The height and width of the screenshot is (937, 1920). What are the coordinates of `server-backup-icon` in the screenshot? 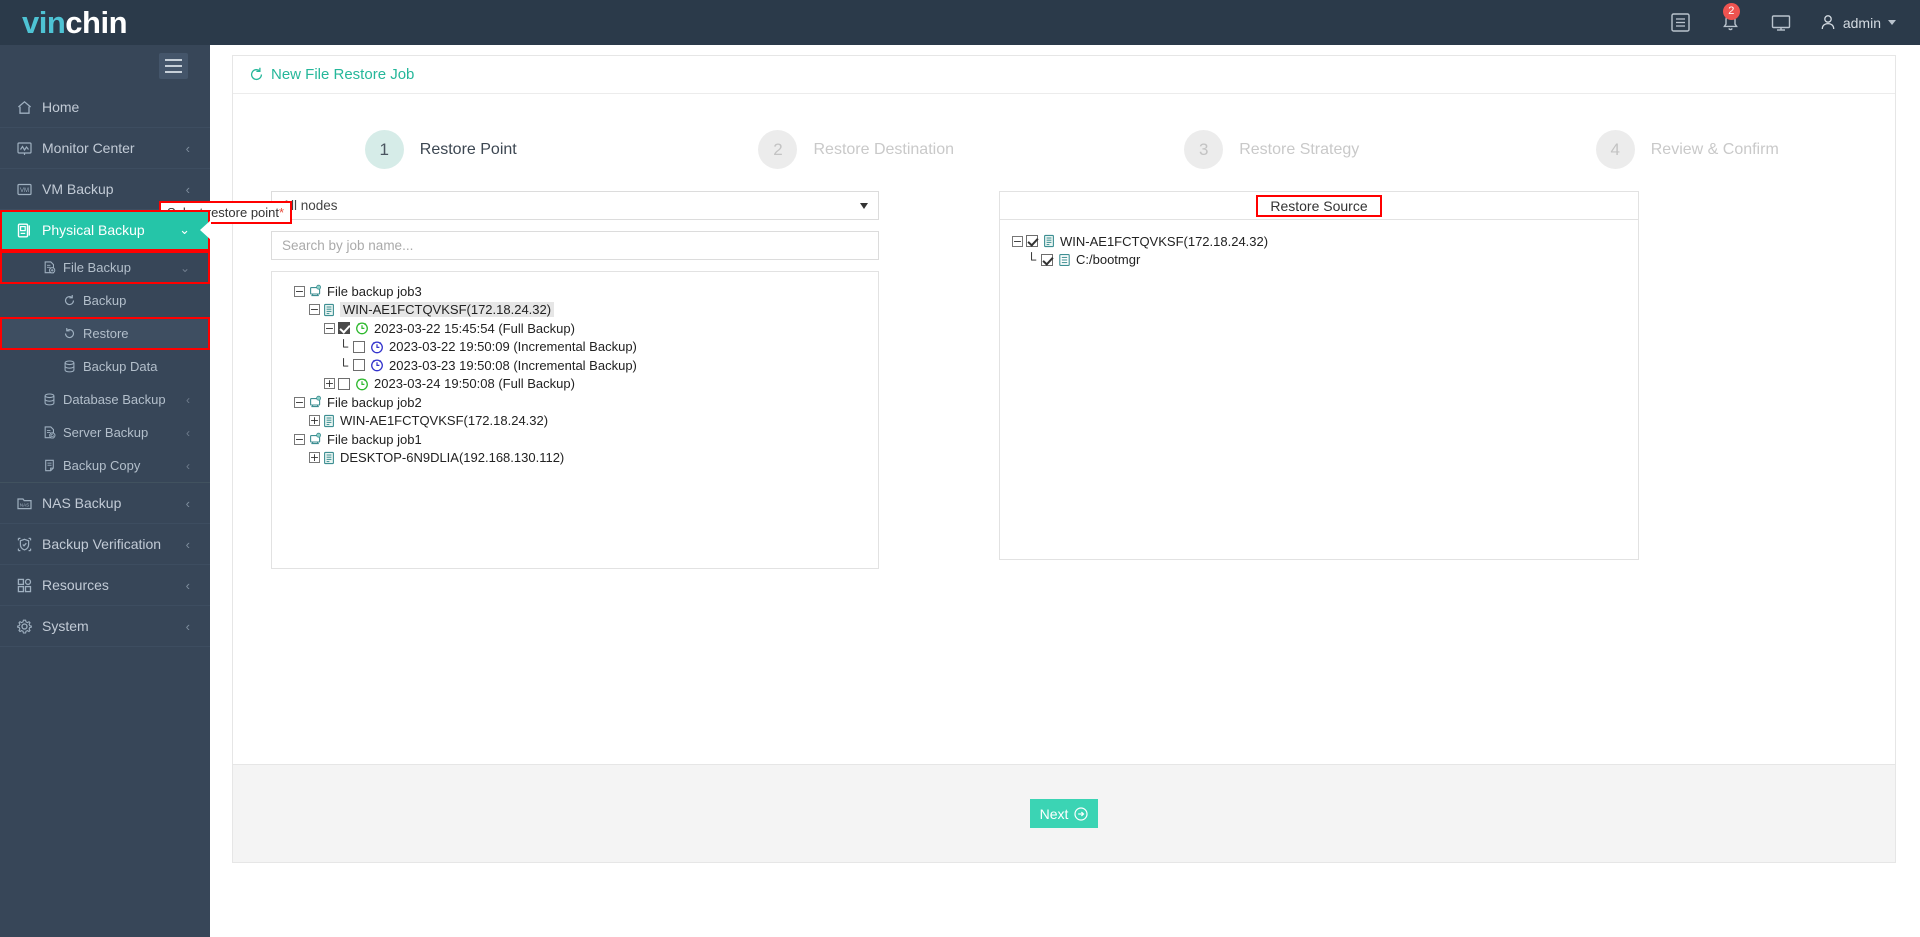 It's located at (52, 432).